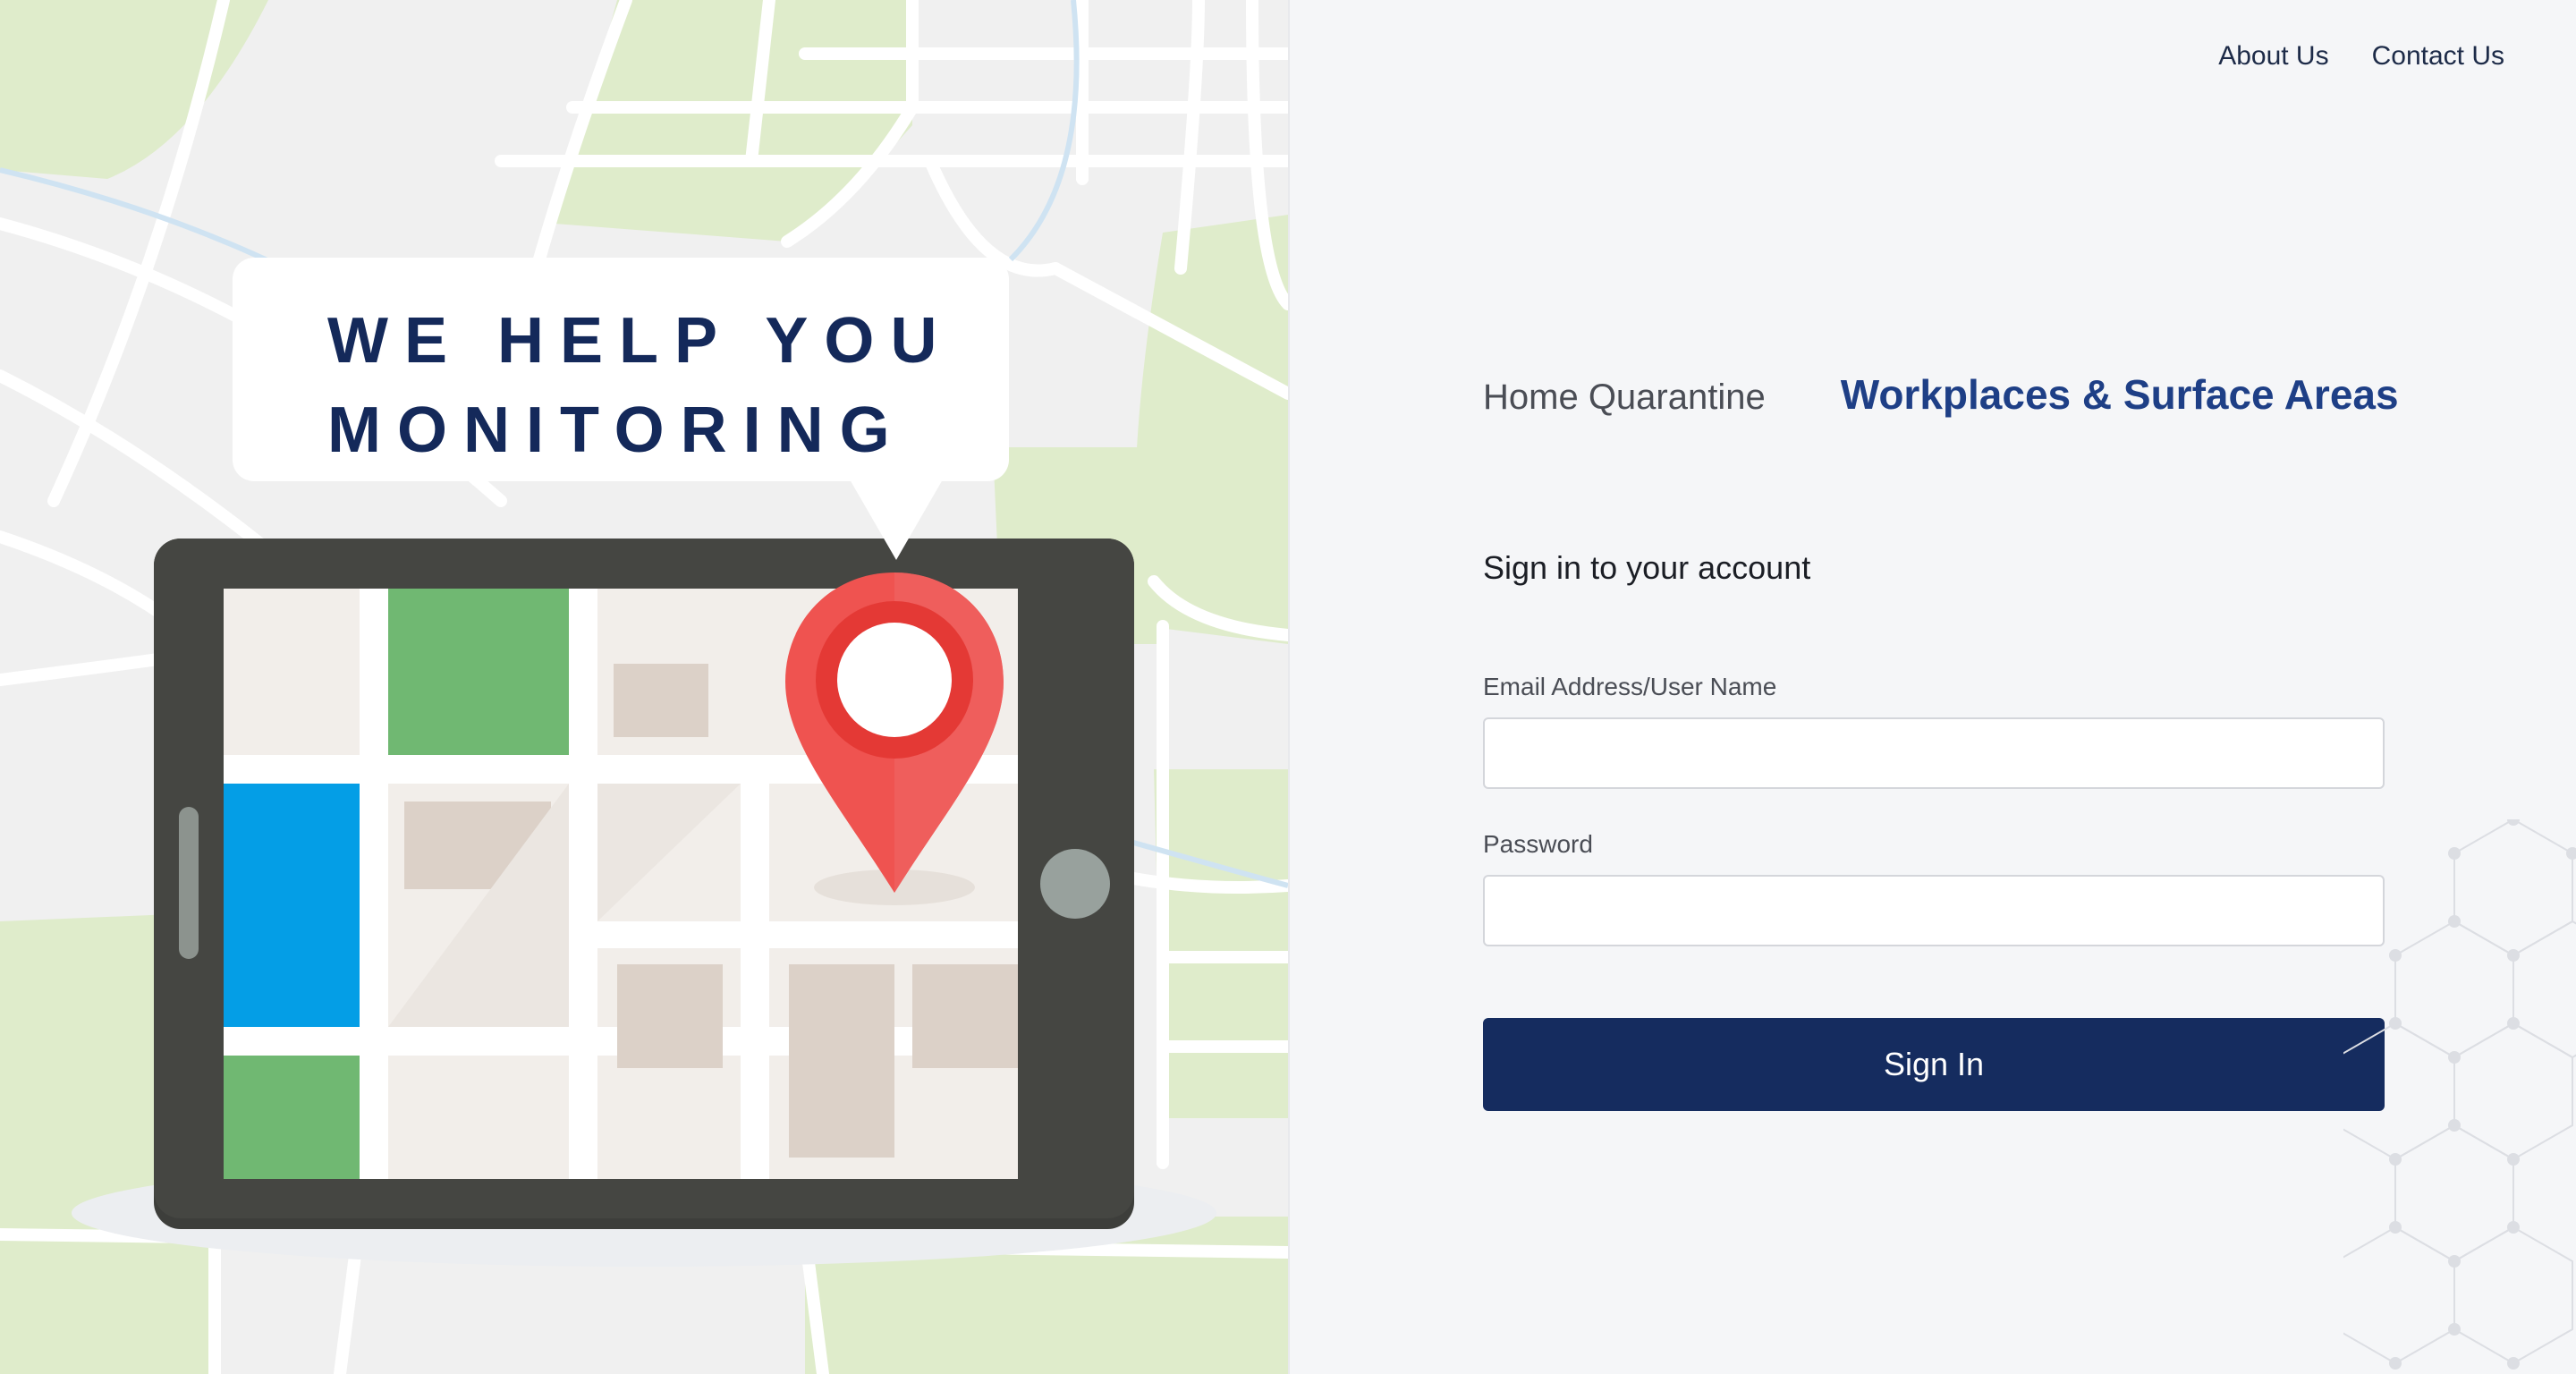  What do you see at coordinates (2438, 56) in the screenshot?
I see `nav-contact-us-link: Contact Us` at bounding box center [2438, 56].